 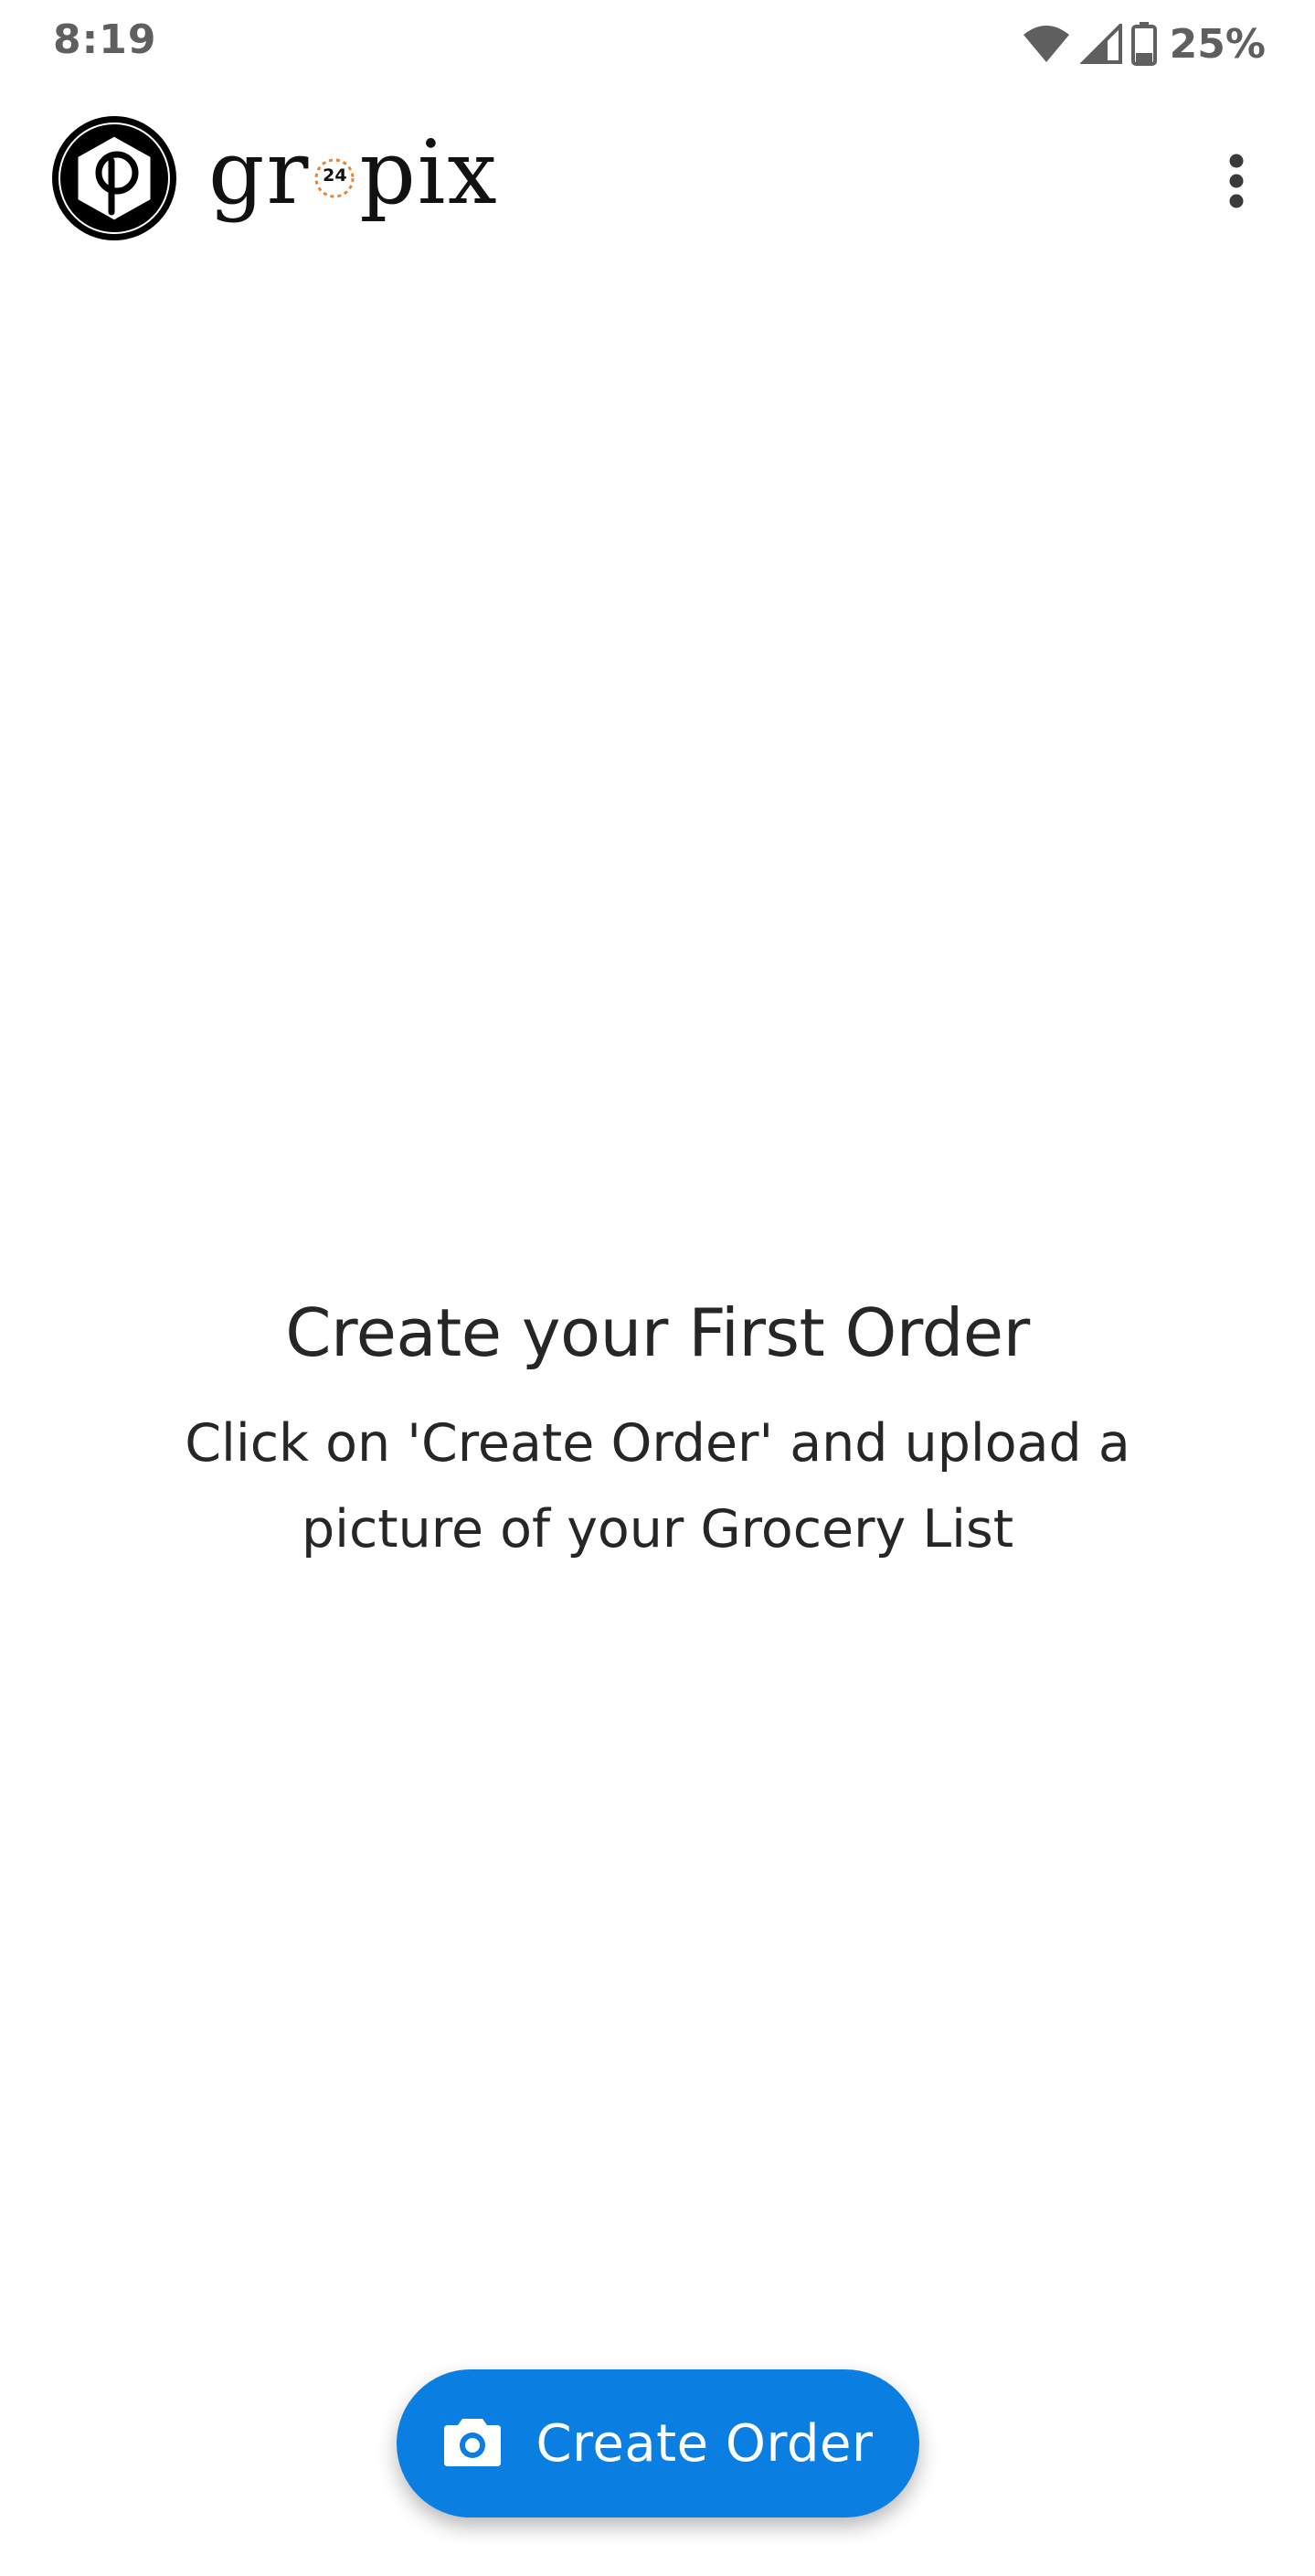 I want to click on empty-state-title: Create your First Order, so click(x=658, y=1332).